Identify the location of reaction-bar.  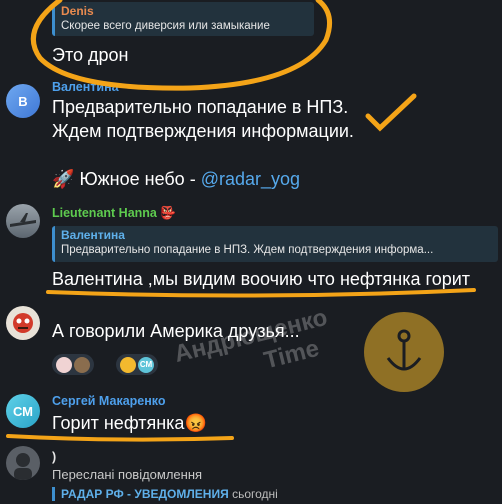
(73, 364).